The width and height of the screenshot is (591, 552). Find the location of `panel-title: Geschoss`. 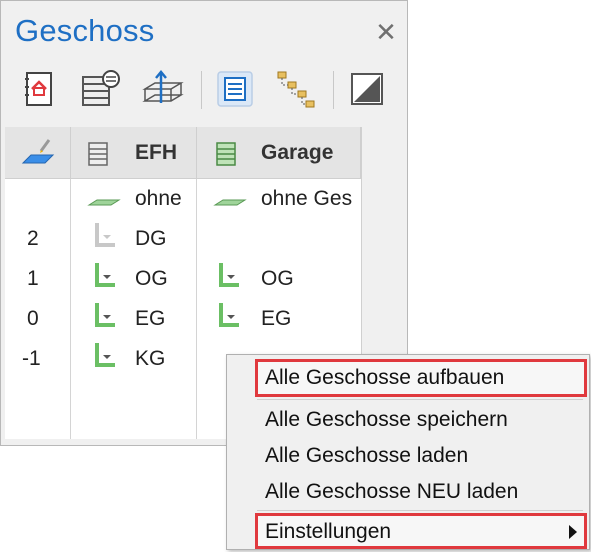

panel-title: Geschoss is located at coordinates (85, 30).